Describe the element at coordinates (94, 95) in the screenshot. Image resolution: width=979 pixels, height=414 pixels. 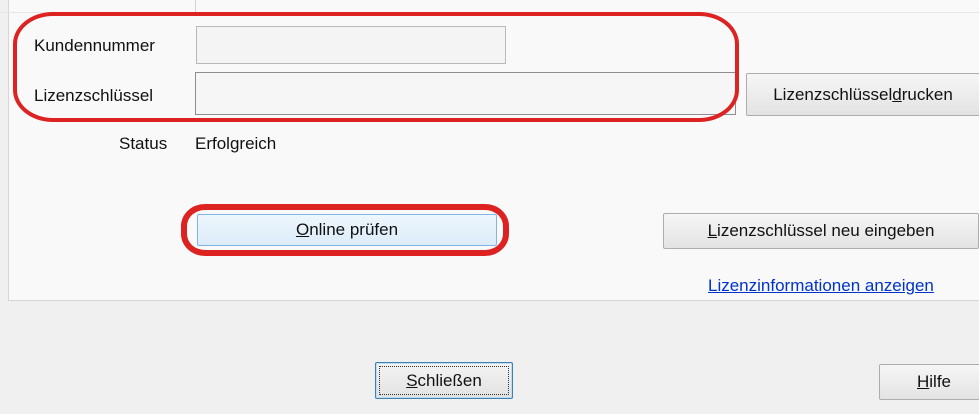
I see `license-key-label: Lizenzschlüssel` at that location.